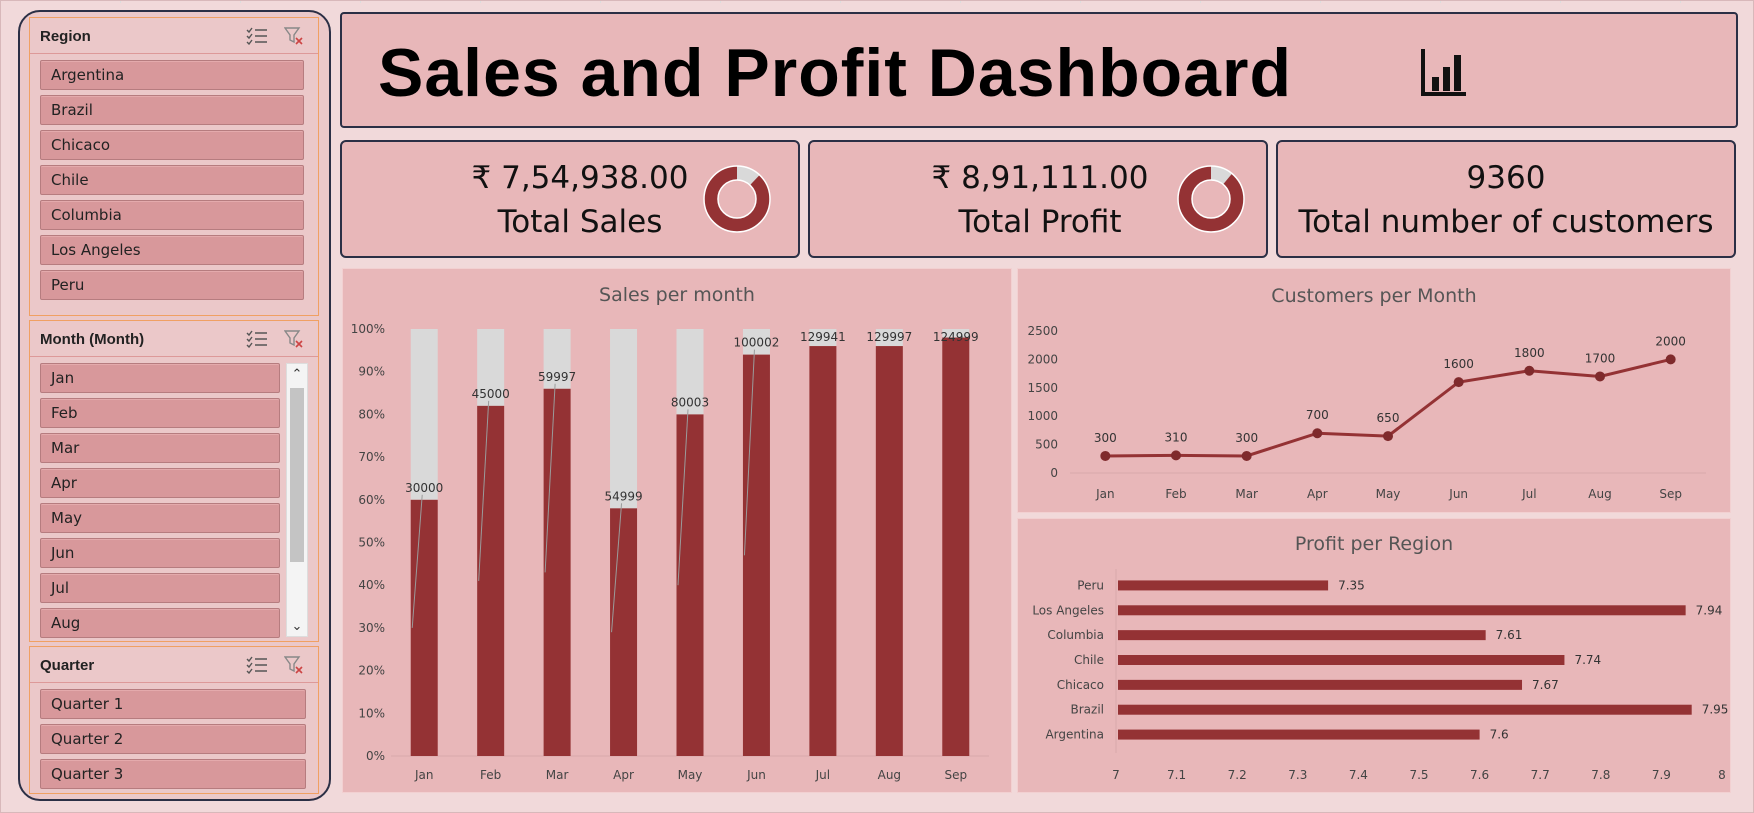 Image resolution: width=1754 pixels, height=813 pixels. I want to click on slicer-item-jan: Jan, so click(160, 378).